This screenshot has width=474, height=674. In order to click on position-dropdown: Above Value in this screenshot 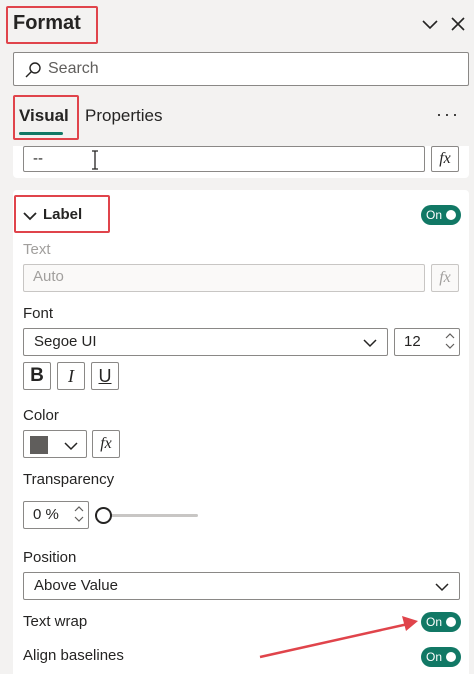, I will do `click(241, 586)`.